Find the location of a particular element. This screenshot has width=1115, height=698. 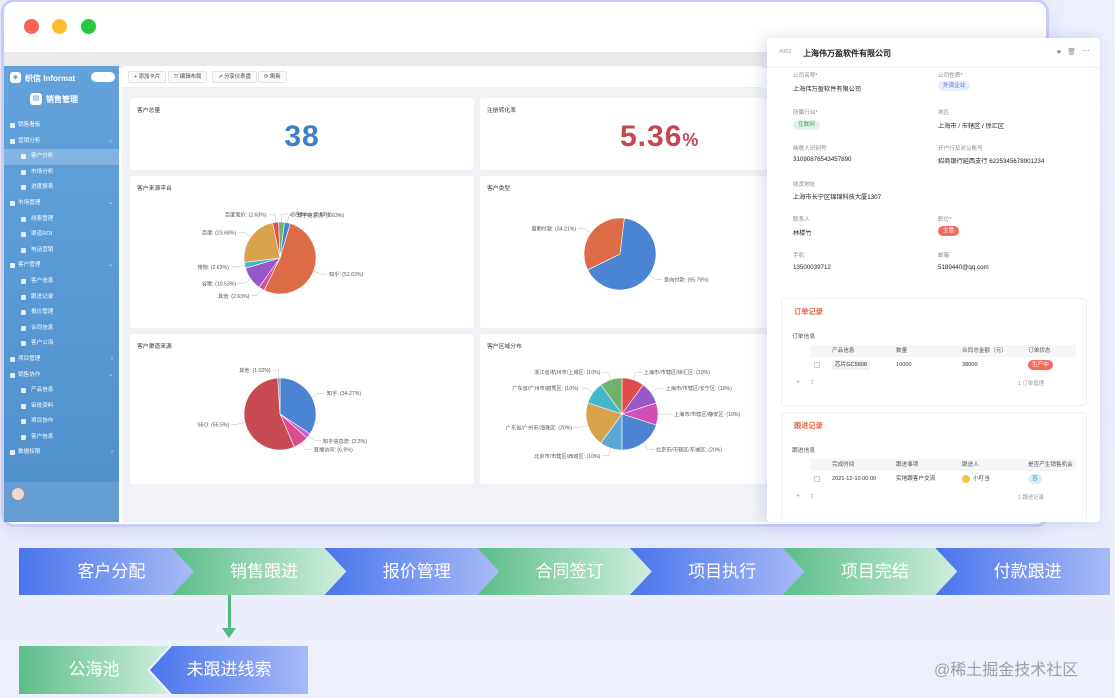

user-avatars is located at coordinates (103, 77).